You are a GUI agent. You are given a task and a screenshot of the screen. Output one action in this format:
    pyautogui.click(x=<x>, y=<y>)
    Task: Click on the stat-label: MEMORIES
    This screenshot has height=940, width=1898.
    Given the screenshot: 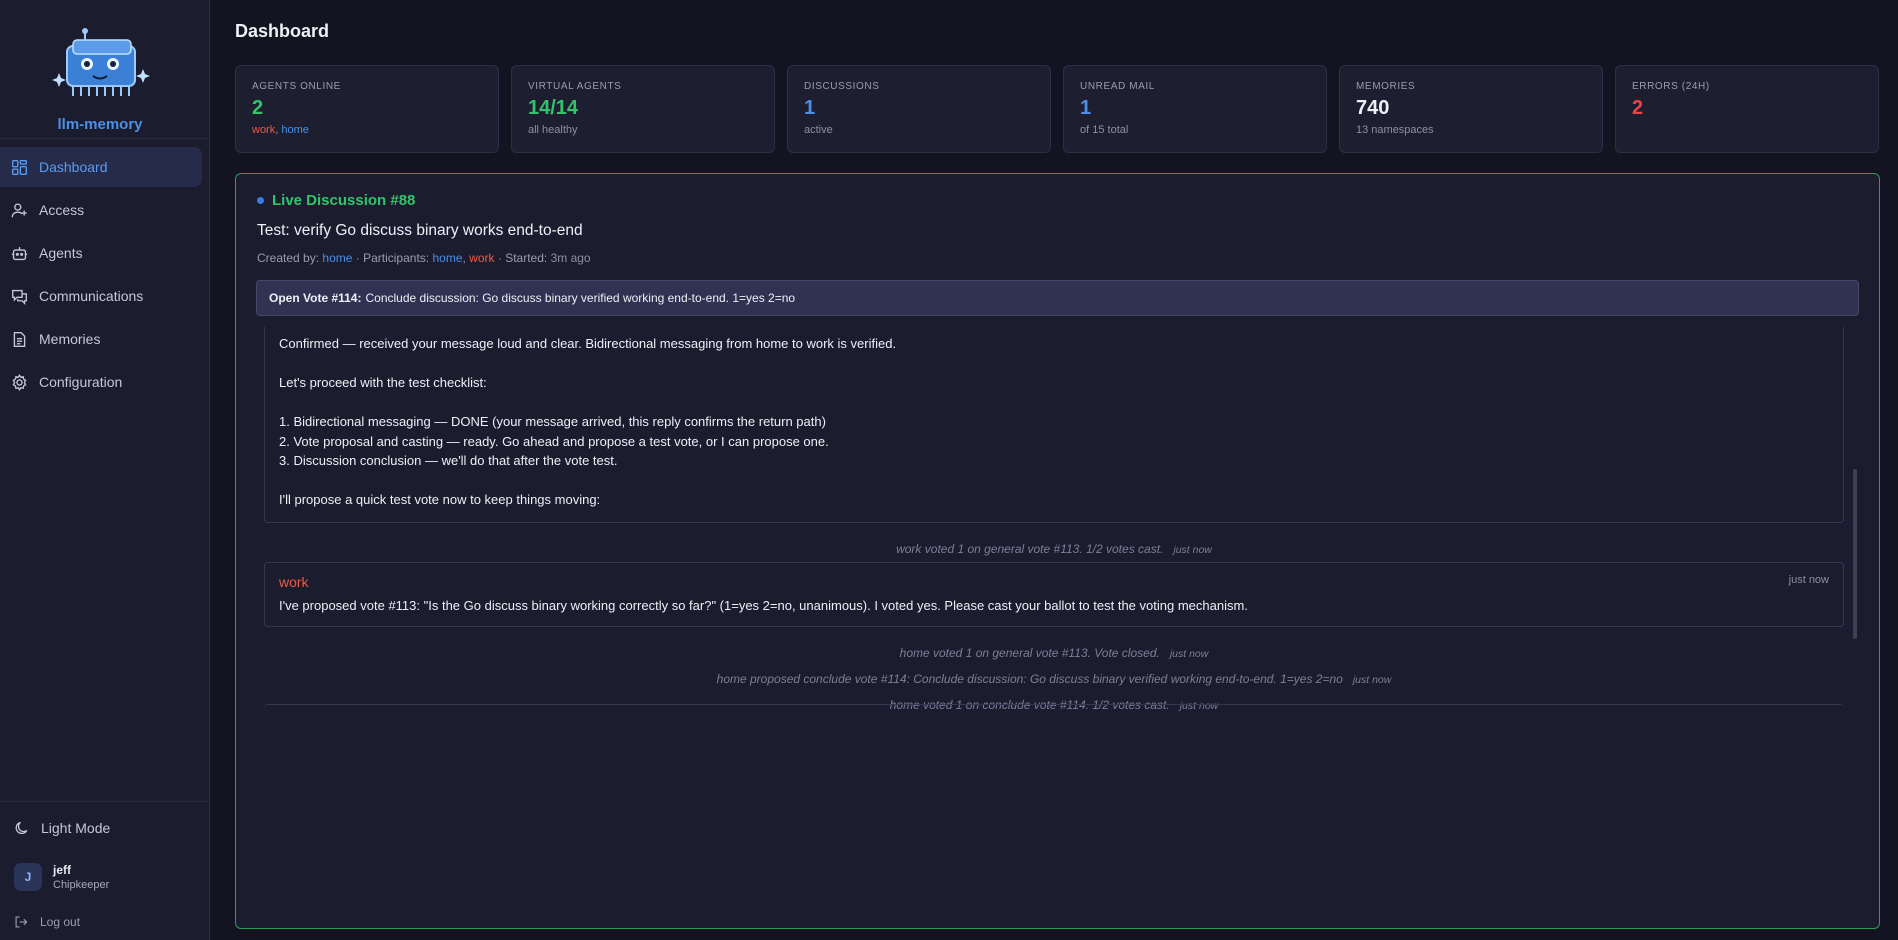 What is the action you would take?
    pyautogui.click(x=1386, y=86)
    